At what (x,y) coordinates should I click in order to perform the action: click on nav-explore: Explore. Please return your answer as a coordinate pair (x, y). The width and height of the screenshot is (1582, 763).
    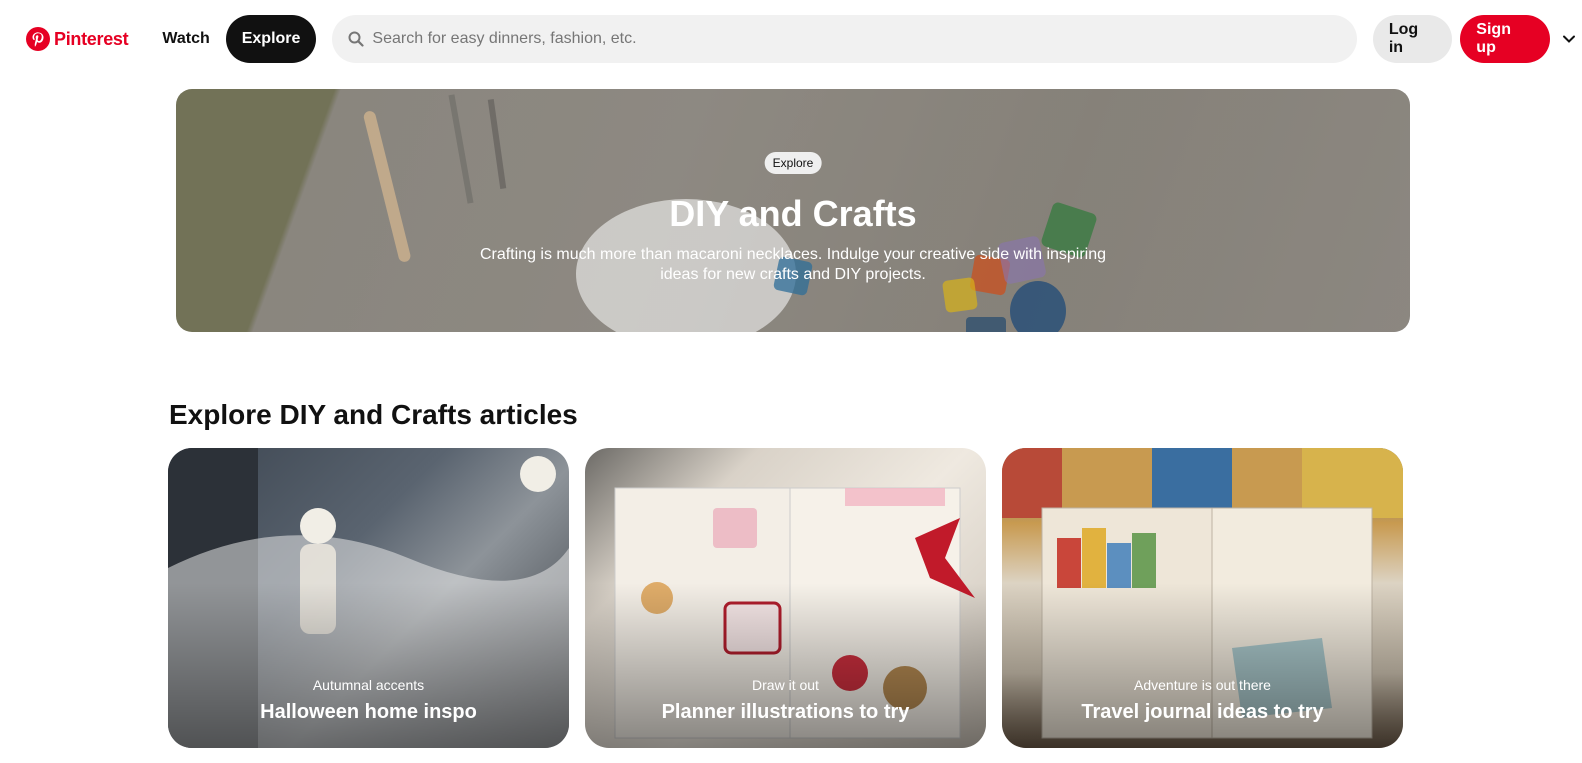
    Looking at the image, I should click on (271, 39).